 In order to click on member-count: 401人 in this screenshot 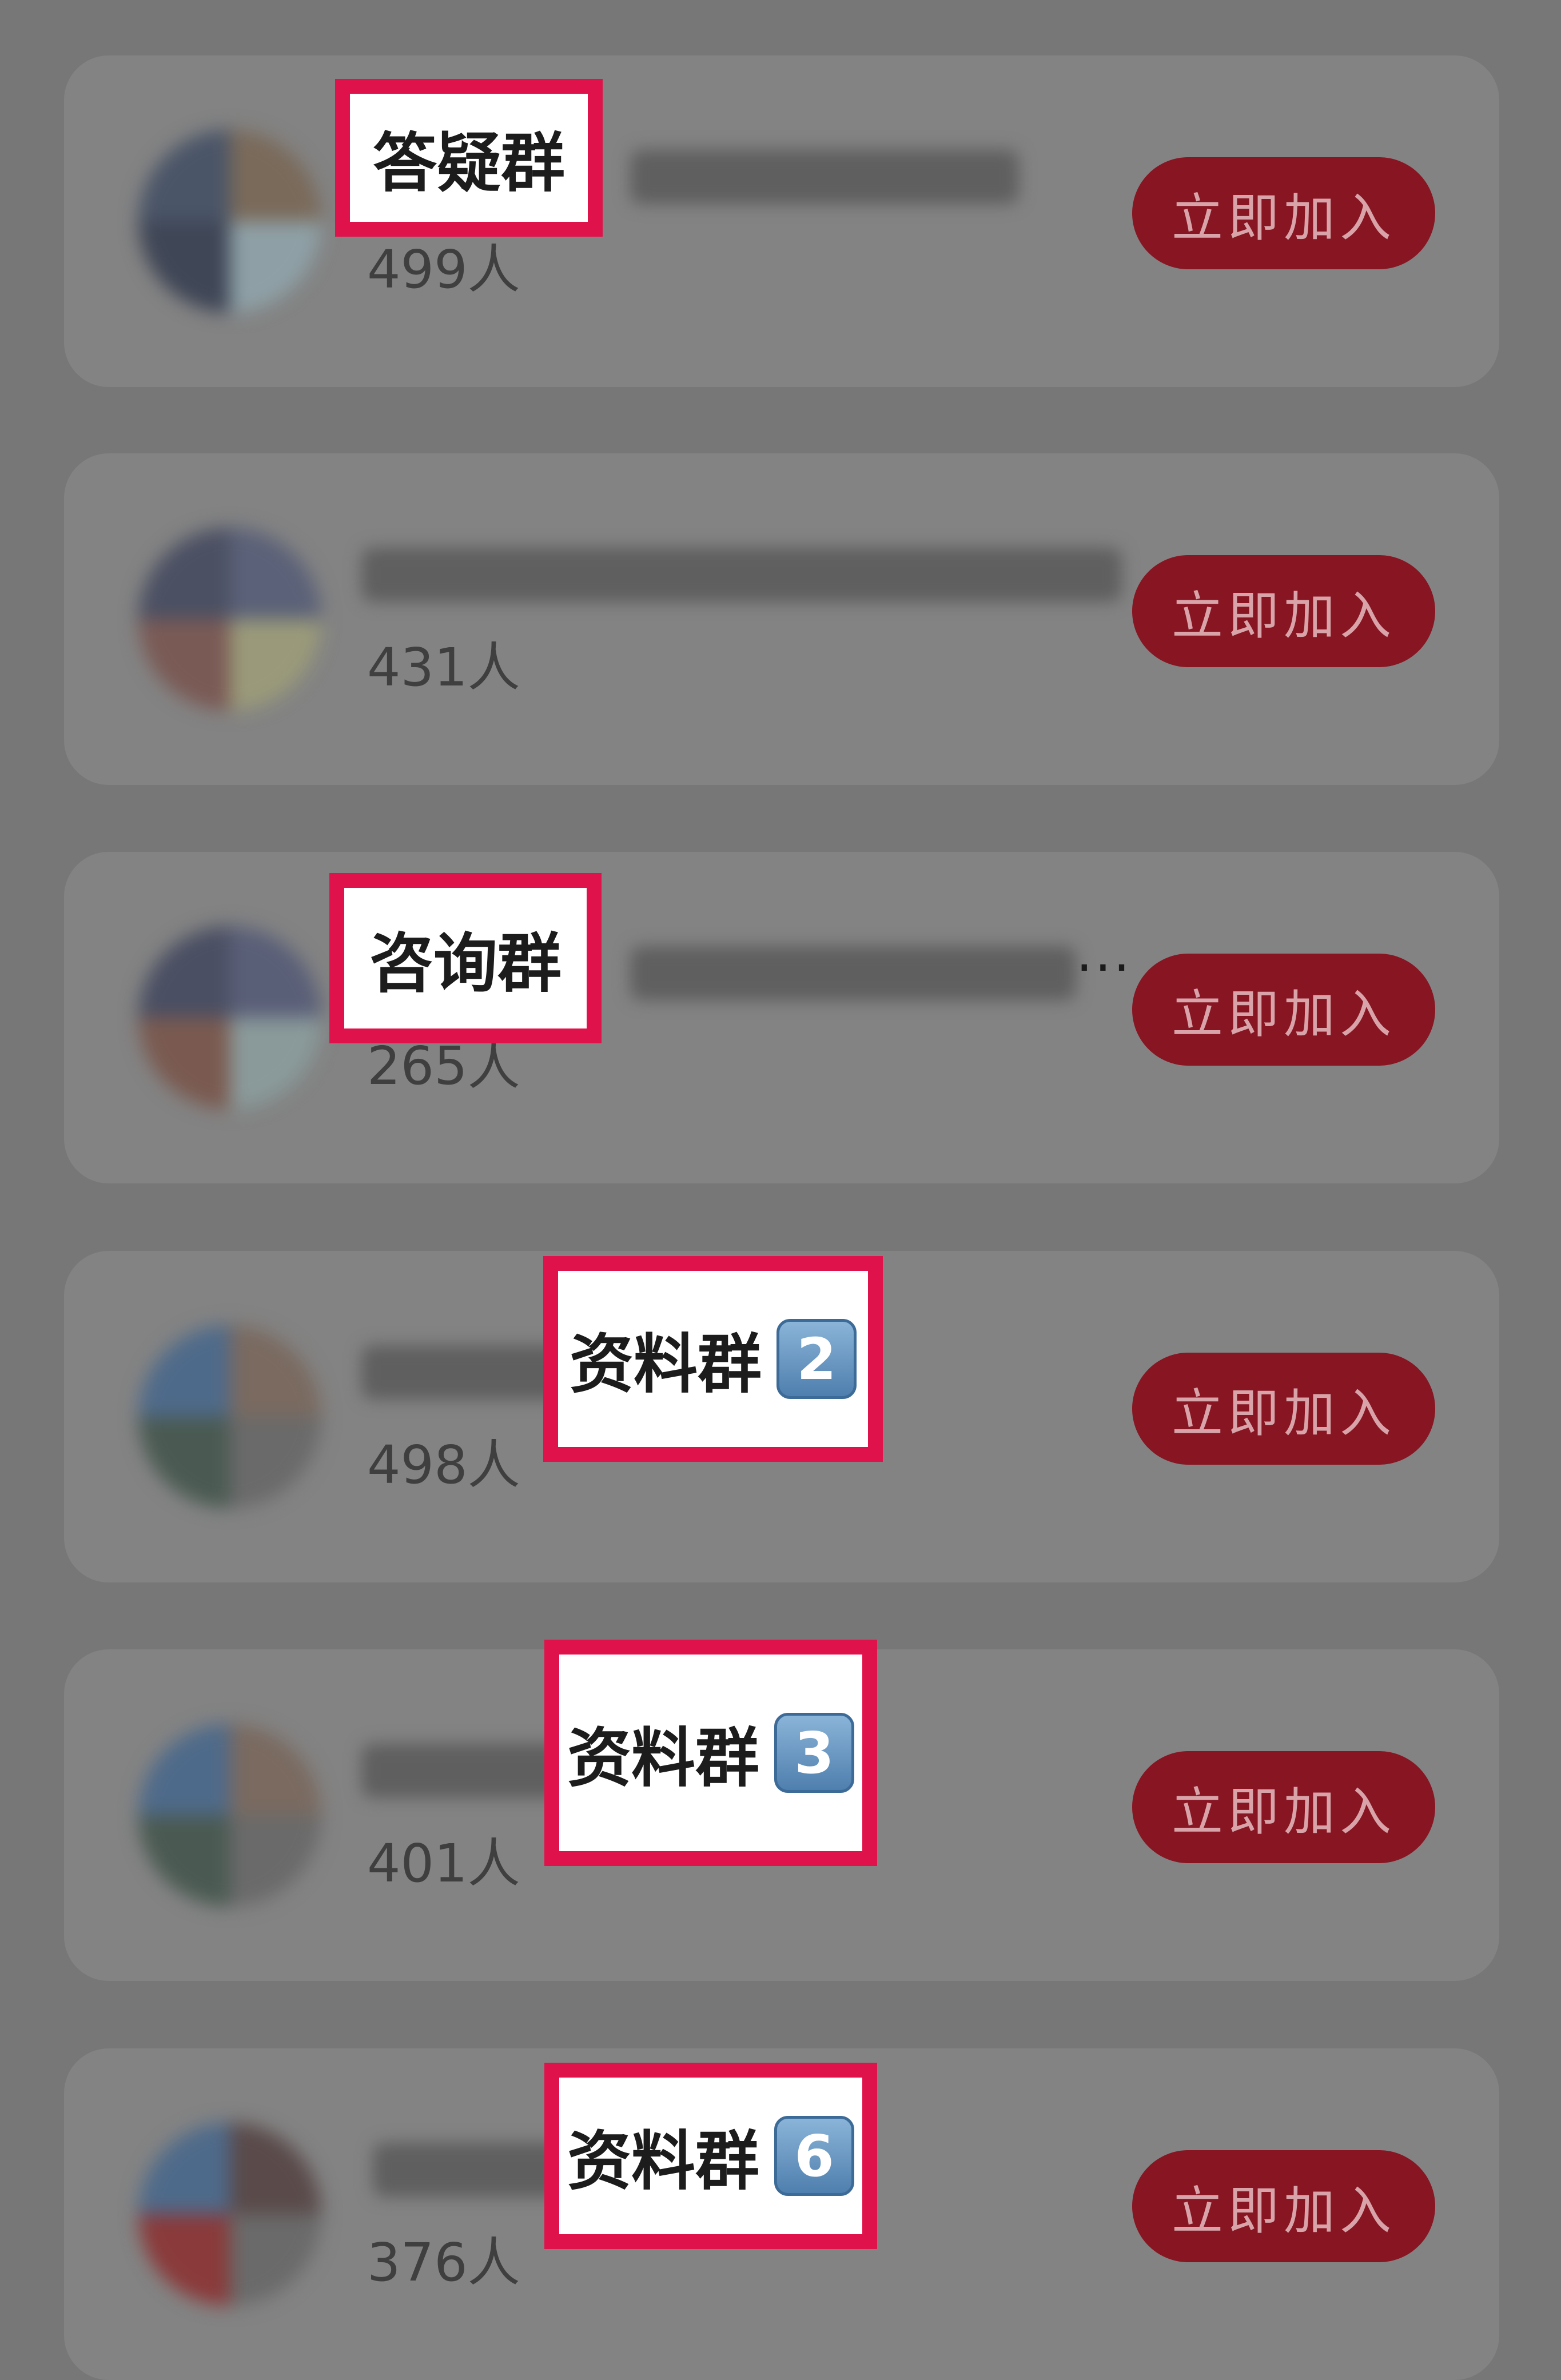, I will do `click(443, 1863)`.